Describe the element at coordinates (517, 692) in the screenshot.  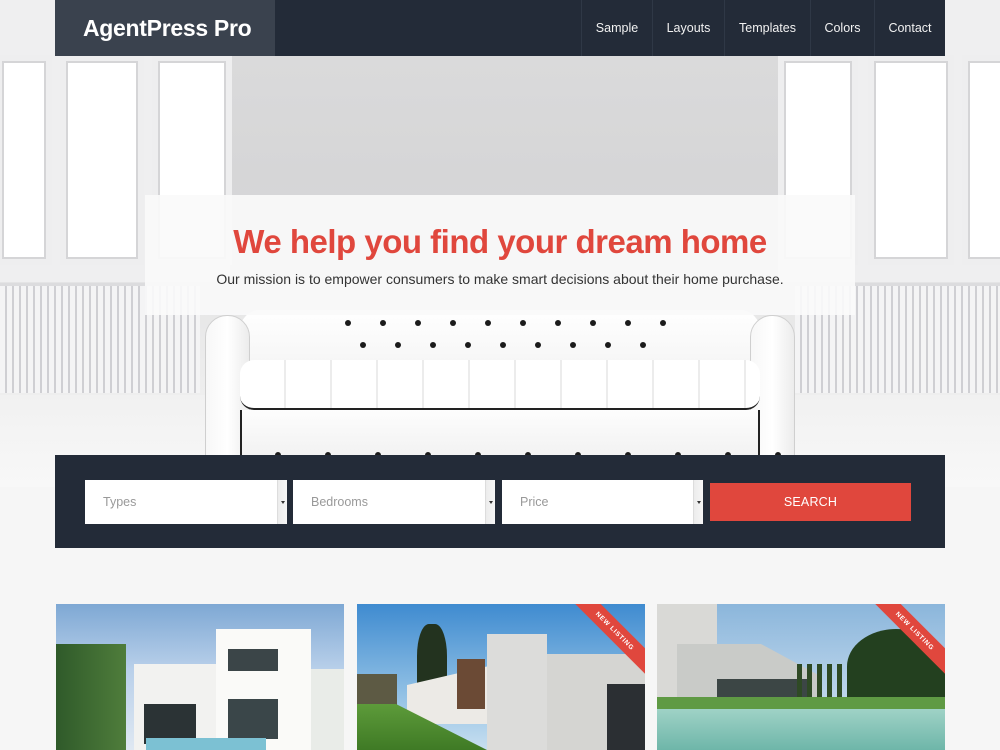
I see `concrete-wall` at that location.